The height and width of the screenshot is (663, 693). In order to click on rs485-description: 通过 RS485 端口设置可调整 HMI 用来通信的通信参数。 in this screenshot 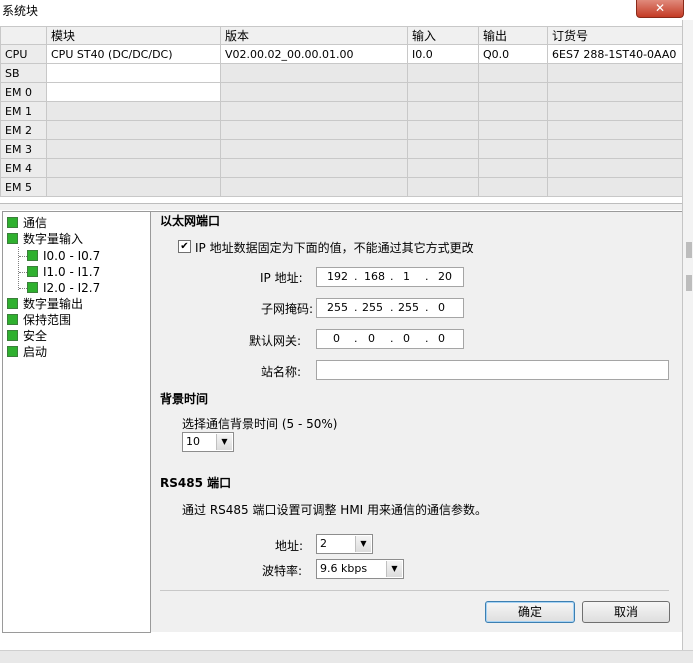, I will do `click(335, 510)`.